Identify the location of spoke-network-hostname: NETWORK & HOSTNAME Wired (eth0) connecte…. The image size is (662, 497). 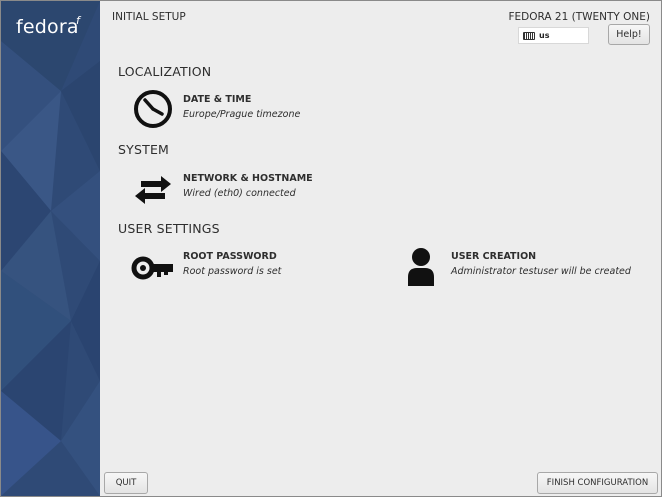
(261, 190).